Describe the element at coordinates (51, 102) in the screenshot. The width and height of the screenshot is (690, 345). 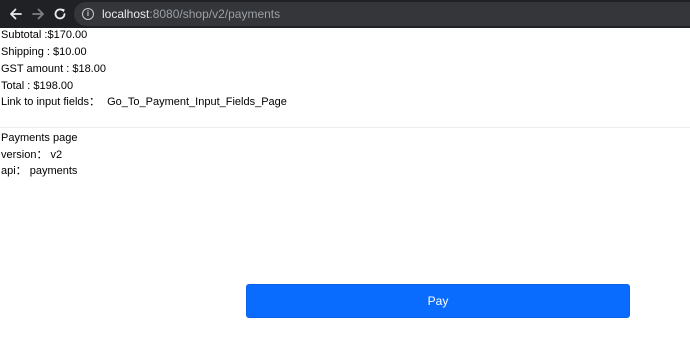
I see `input-fields-link-label: Link to input fields：` at that location.